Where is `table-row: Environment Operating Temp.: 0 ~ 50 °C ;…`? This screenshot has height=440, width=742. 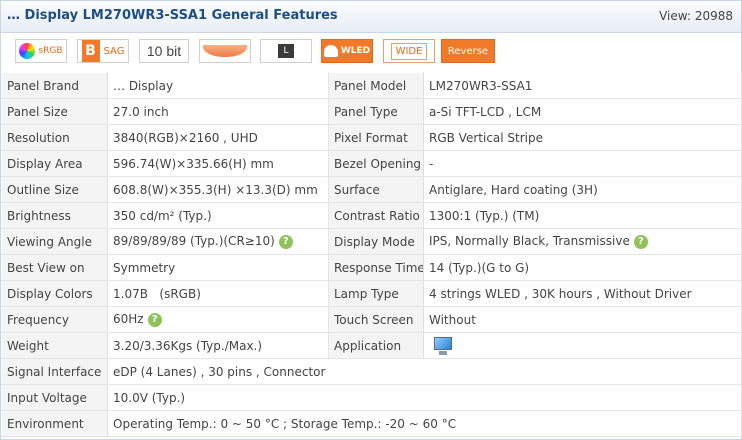
table-row: Environment Operating Temp.: 0 ~ 50 °C ;… is located at coordinates (371, 423).